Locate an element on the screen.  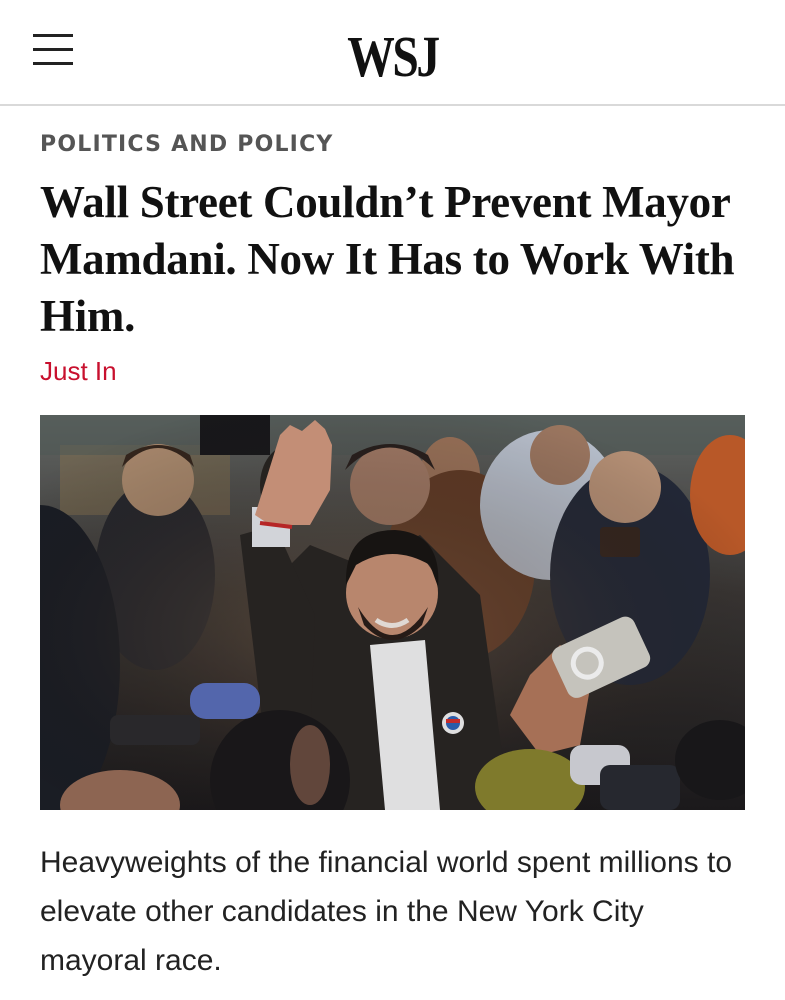
just-in-flag: Just In is located at coordinates (78, 371).